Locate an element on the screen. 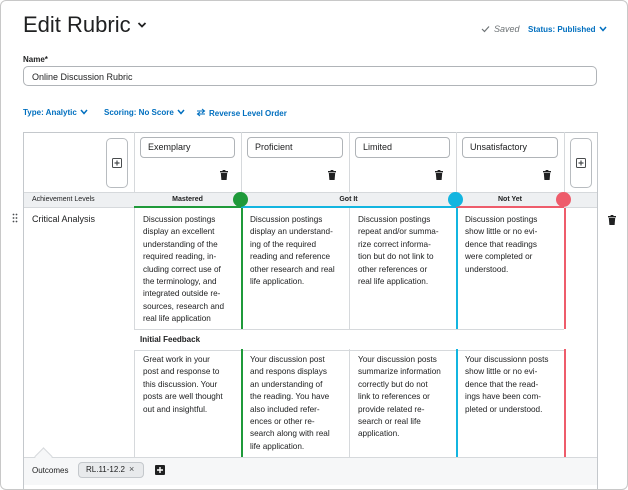 The height and width of the screenshot is (490, 628). cell-text-line: cluding correct use of is located at coordinates (182, 269).